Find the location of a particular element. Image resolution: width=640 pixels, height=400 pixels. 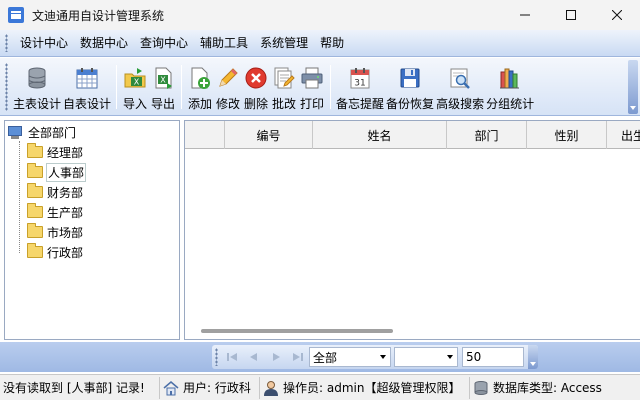

last-page-icon is located at coordinates (298, 357).